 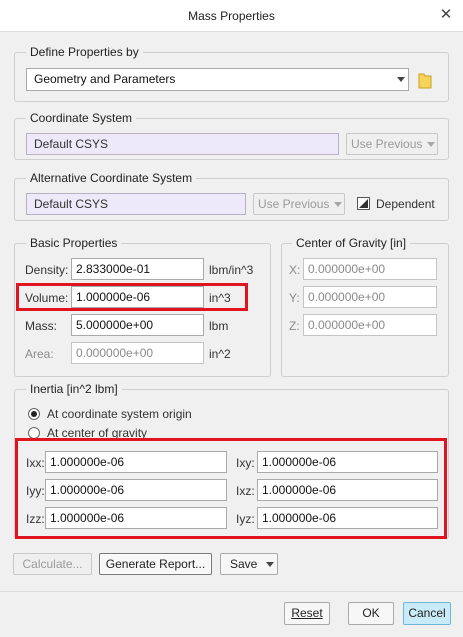 What do you see at coordinates (137, 353) in the screenshot?
I see `area-field: 0.000000e+00` at bounding box center [137, 353].